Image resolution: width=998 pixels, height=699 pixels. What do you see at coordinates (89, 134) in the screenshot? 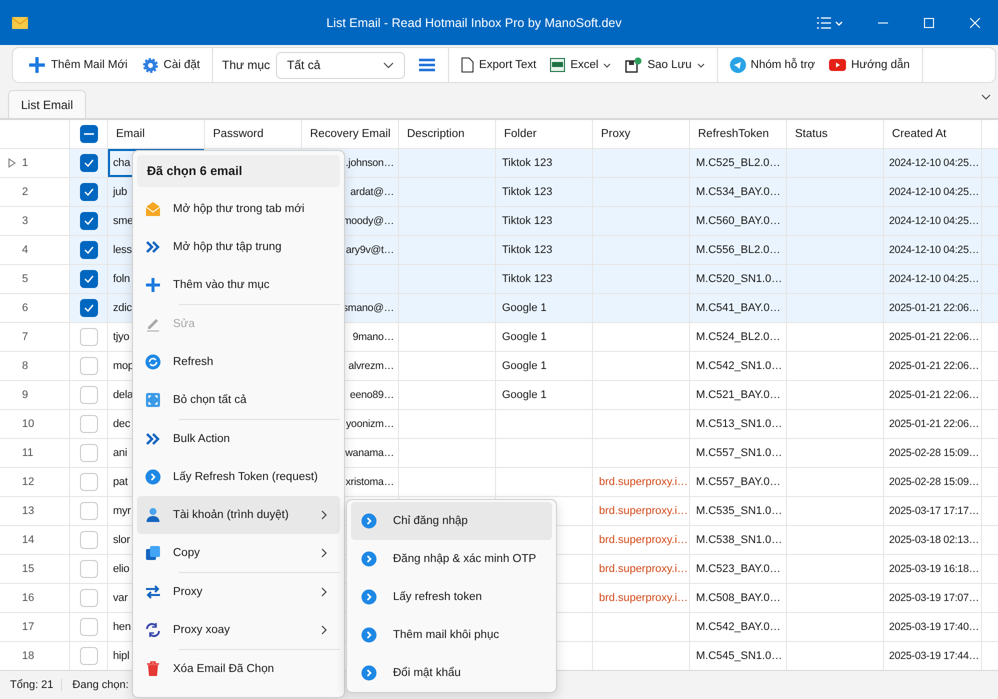
I see `select-all-checkbox` at bounding box center [89, 134].